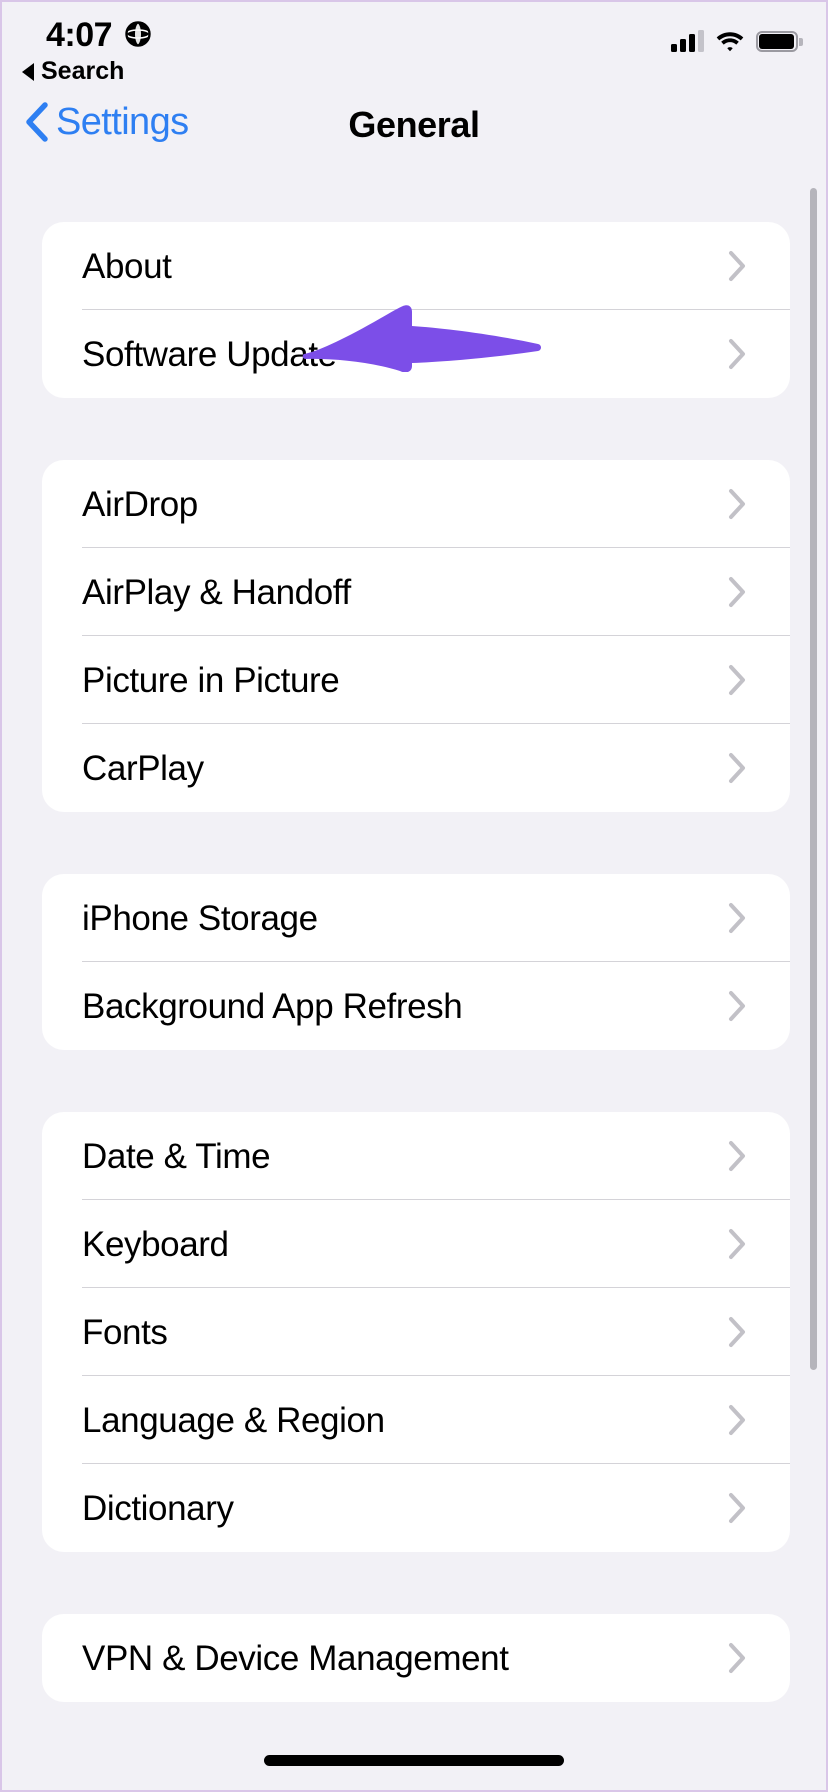 This screenshot has height=1792, width=828. I want to click on settings-row-label: Software Update, so click(209, 354).